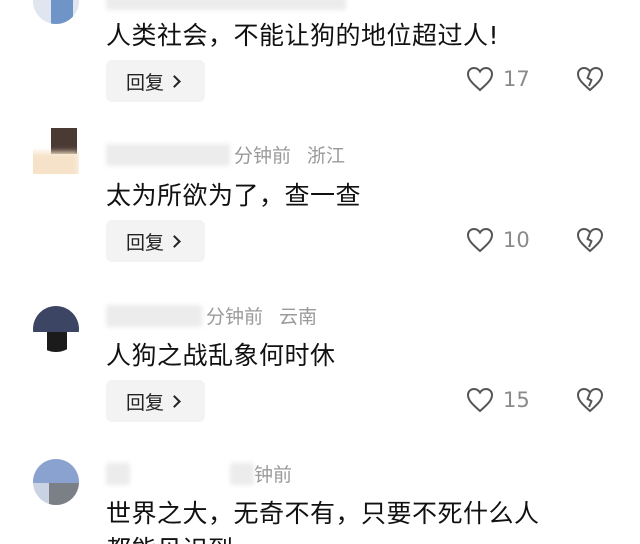 The height and width of the screenshot is (544, 640). I want to click on comment-text: 世界之大，无奇不有，只要不死什么人, so click(323, 513).